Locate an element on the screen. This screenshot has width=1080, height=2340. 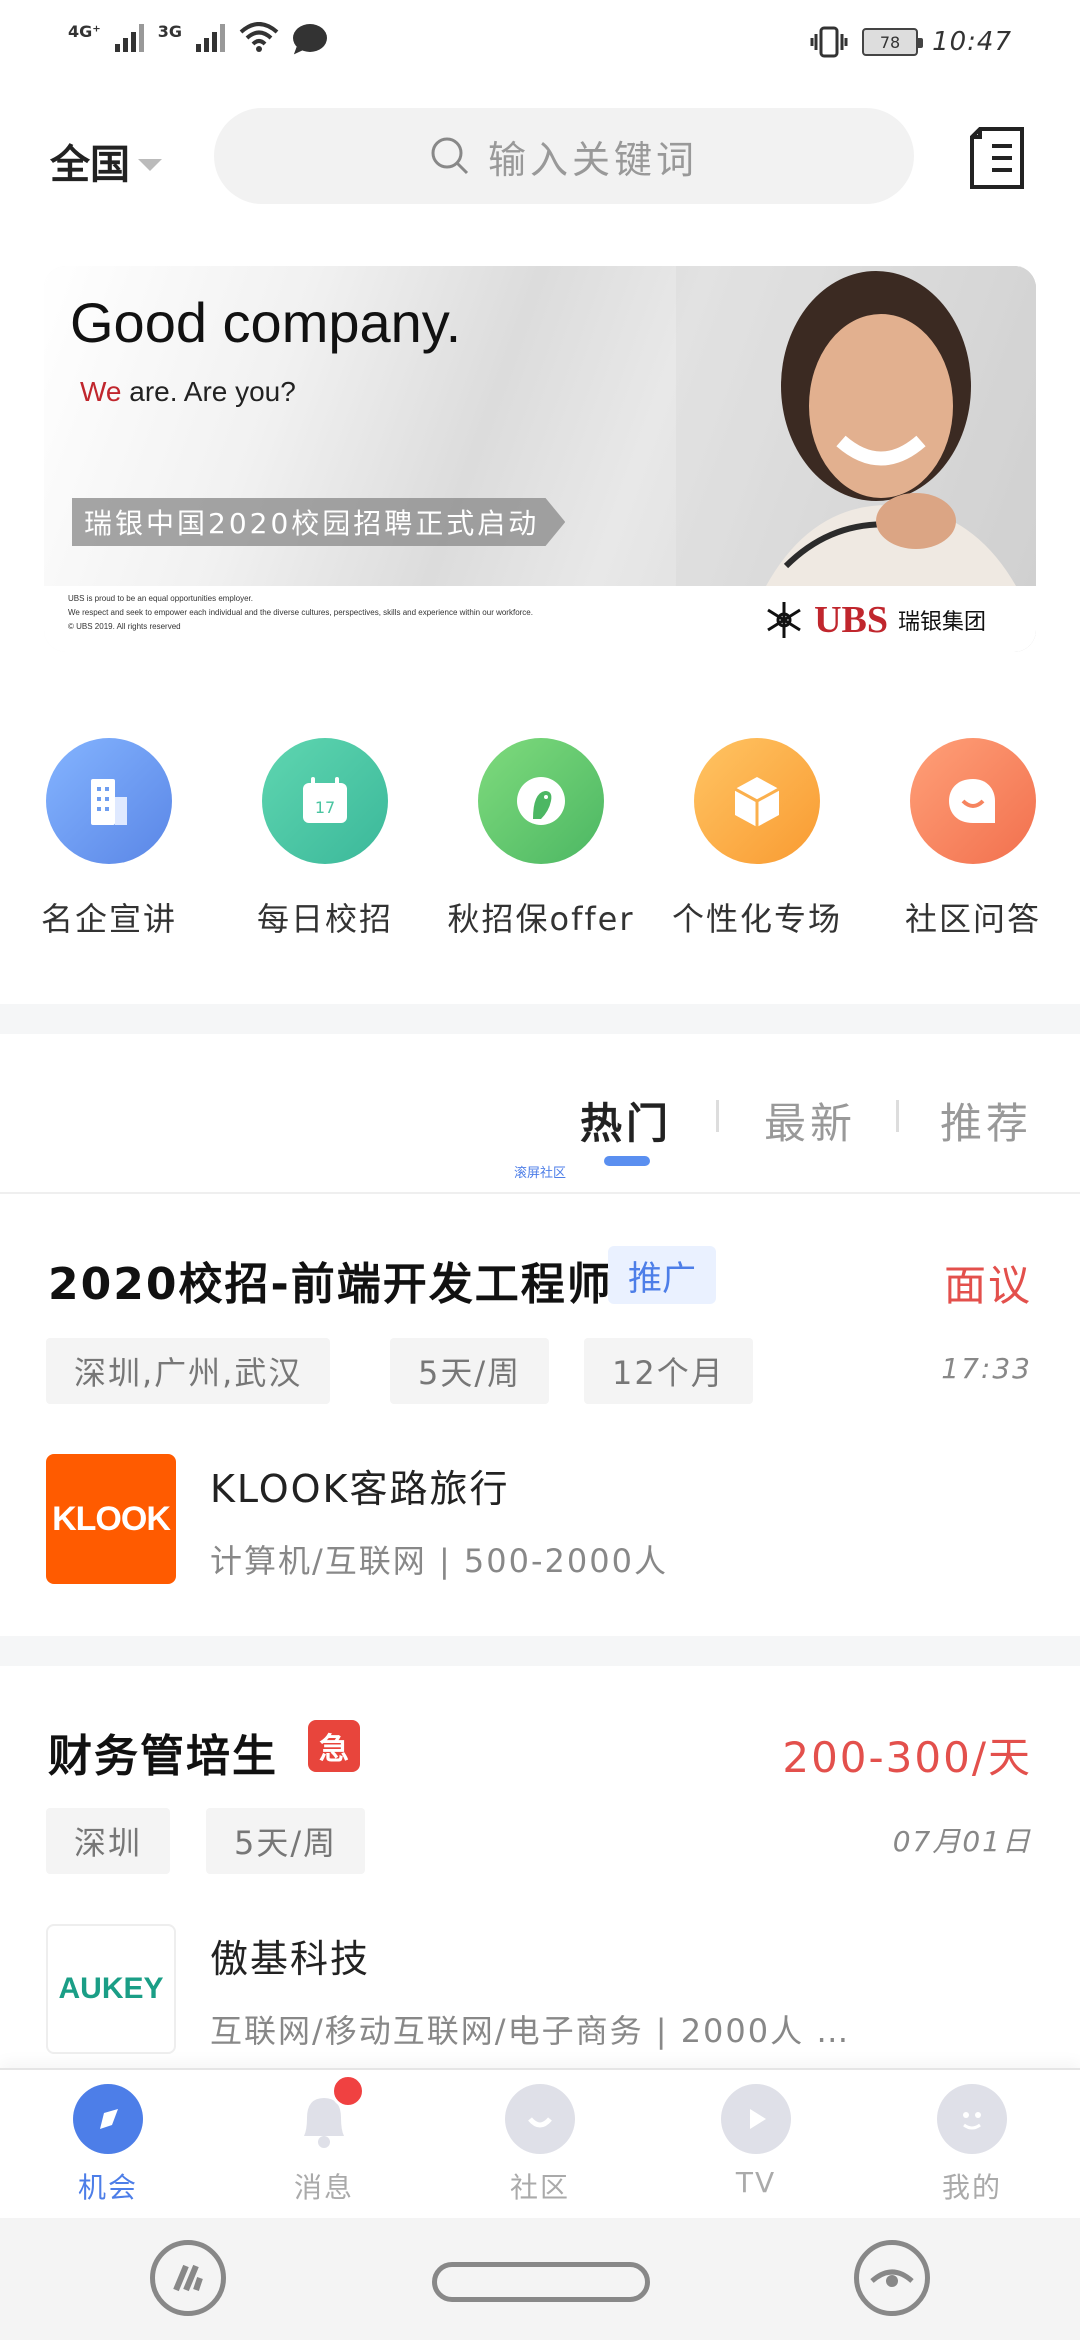
svg-text: 17 is located at coordinates (325, 807).